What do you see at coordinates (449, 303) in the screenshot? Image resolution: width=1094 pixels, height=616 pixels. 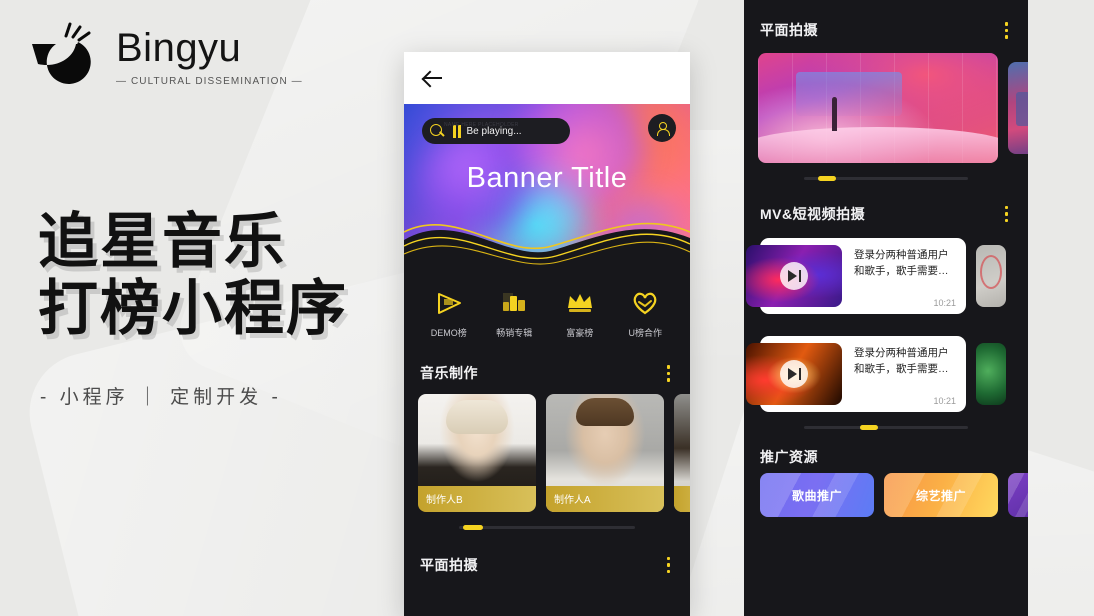 I see `play-triangle-icon` at bounding box center [449, 303].